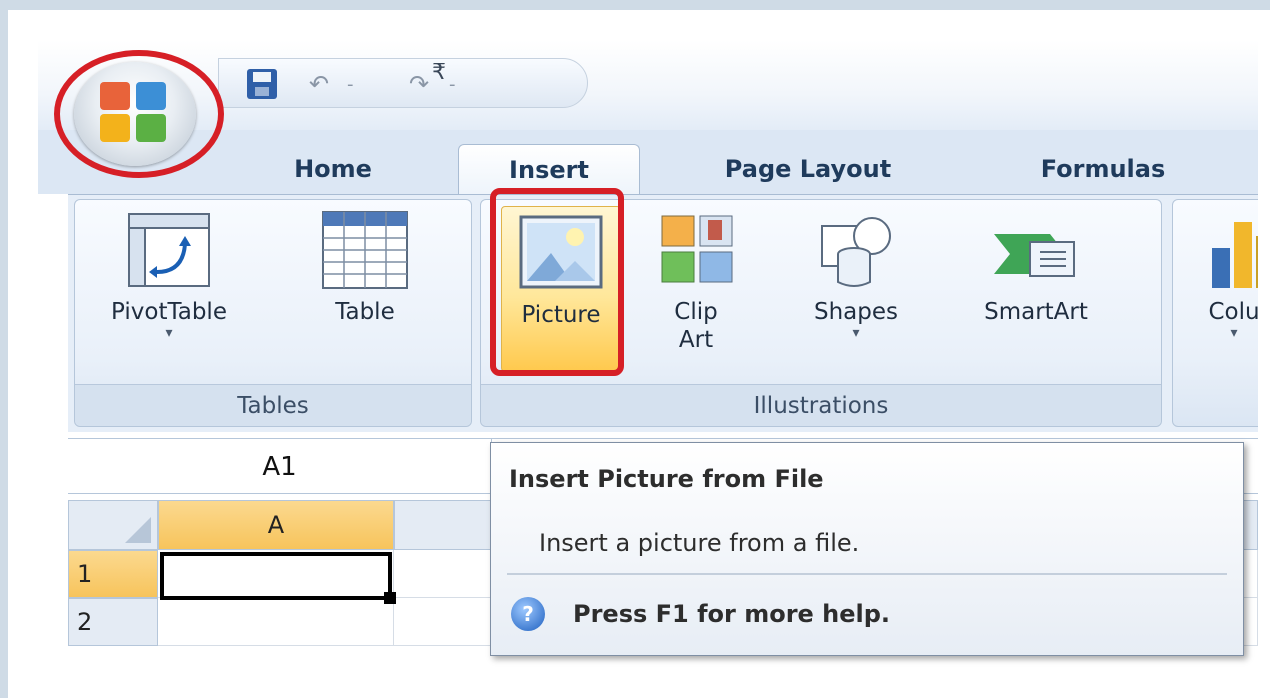 The width and height of the screenshot is (1270, 698). What do you see at coordinates (549, 169) in the screenshot?
I see `tab-insert: Insert` at bounding box center [549, 169].